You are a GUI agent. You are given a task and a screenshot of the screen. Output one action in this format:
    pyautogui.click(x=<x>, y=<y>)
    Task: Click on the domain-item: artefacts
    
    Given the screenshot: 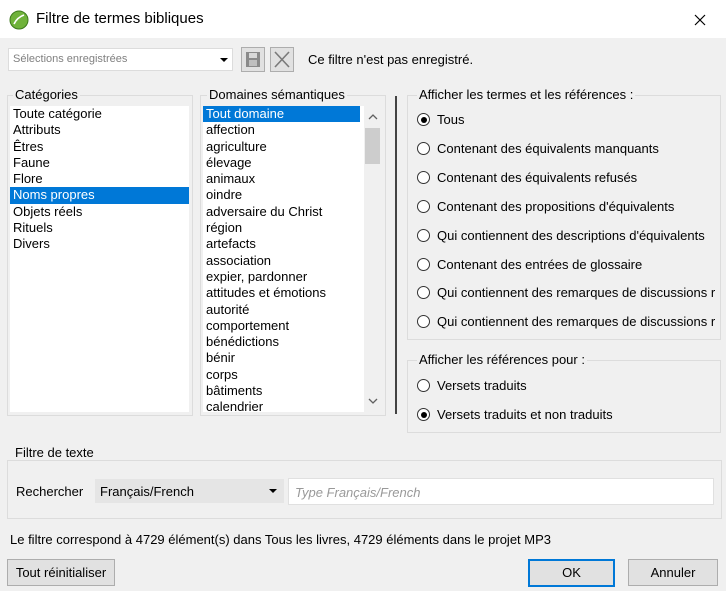 What is the action you would take?
    pyautogui.click(x=281, y=244)
    